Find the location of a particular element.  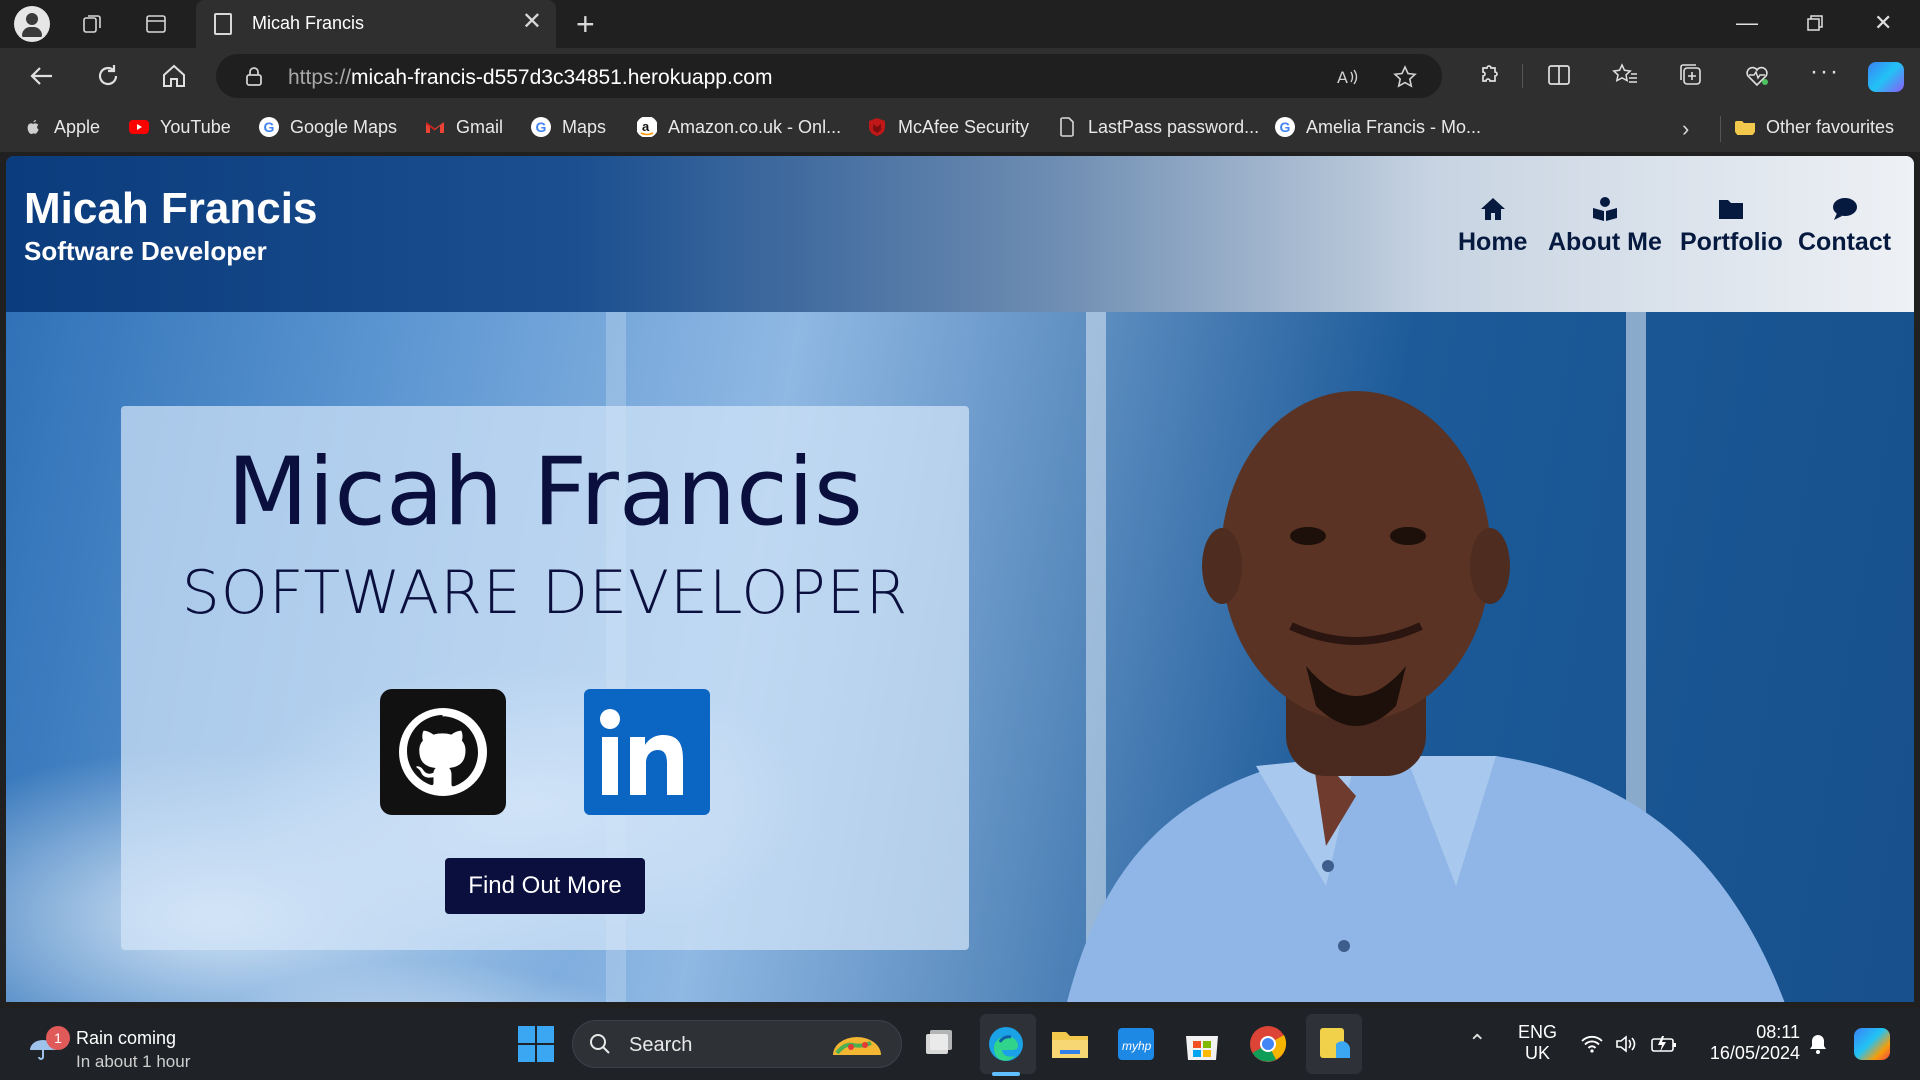

chrome-icon is located at coordinates (1268, 1044).